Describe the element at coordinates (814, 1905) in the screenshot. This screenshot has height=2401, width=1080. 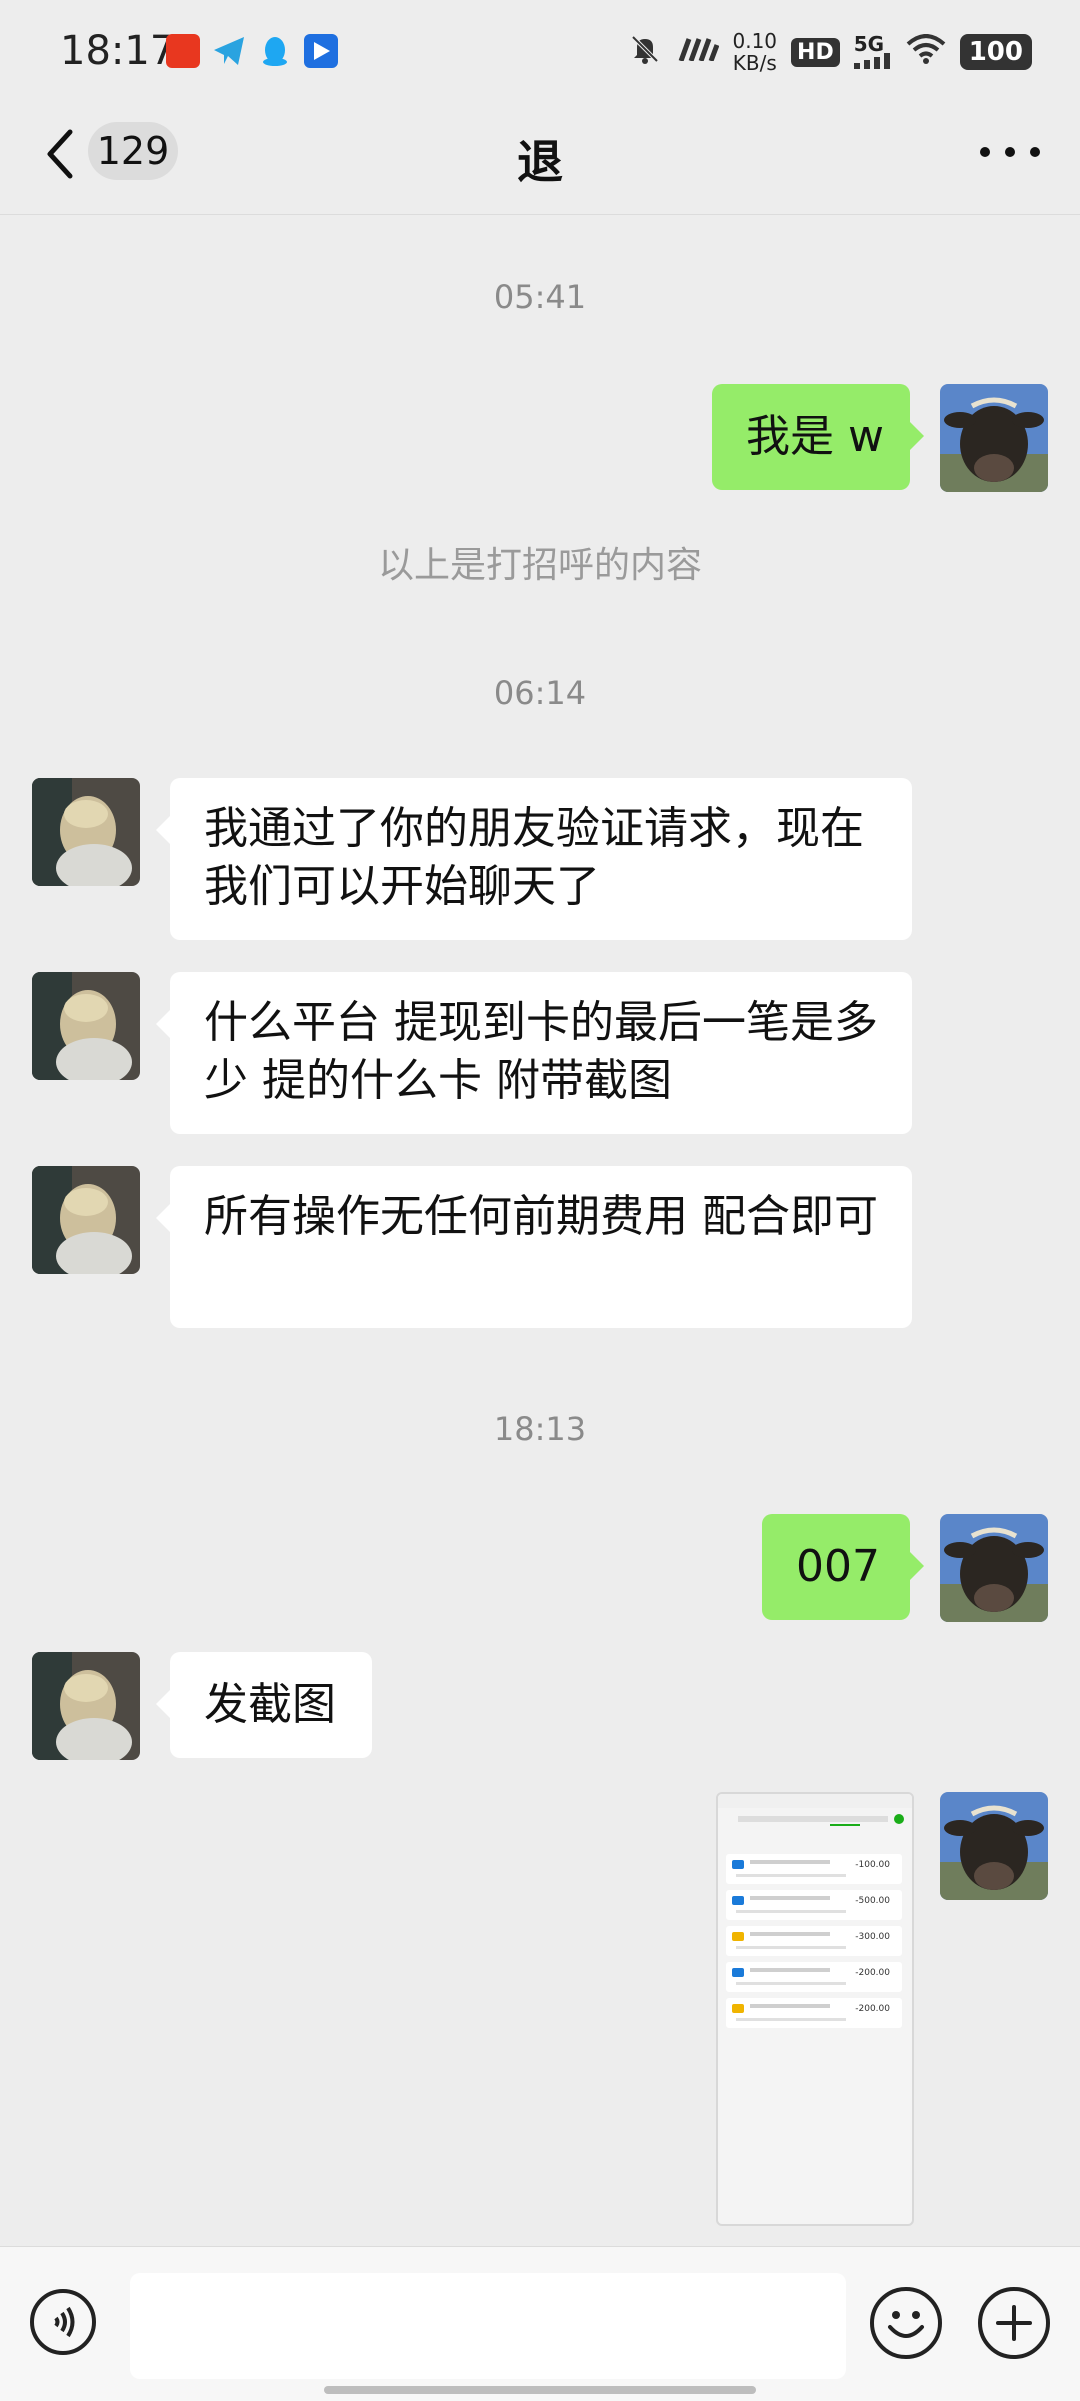
I see `thumb-row: -500.00` at that location.